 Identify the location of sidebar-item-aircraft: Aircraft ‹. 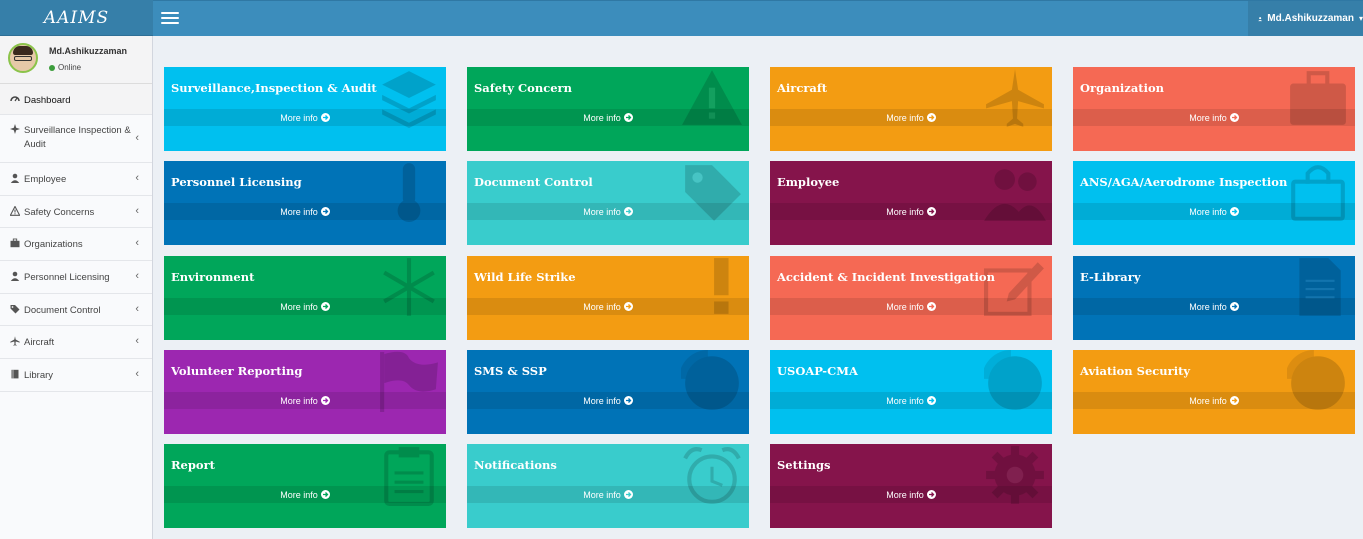
(76, 342).